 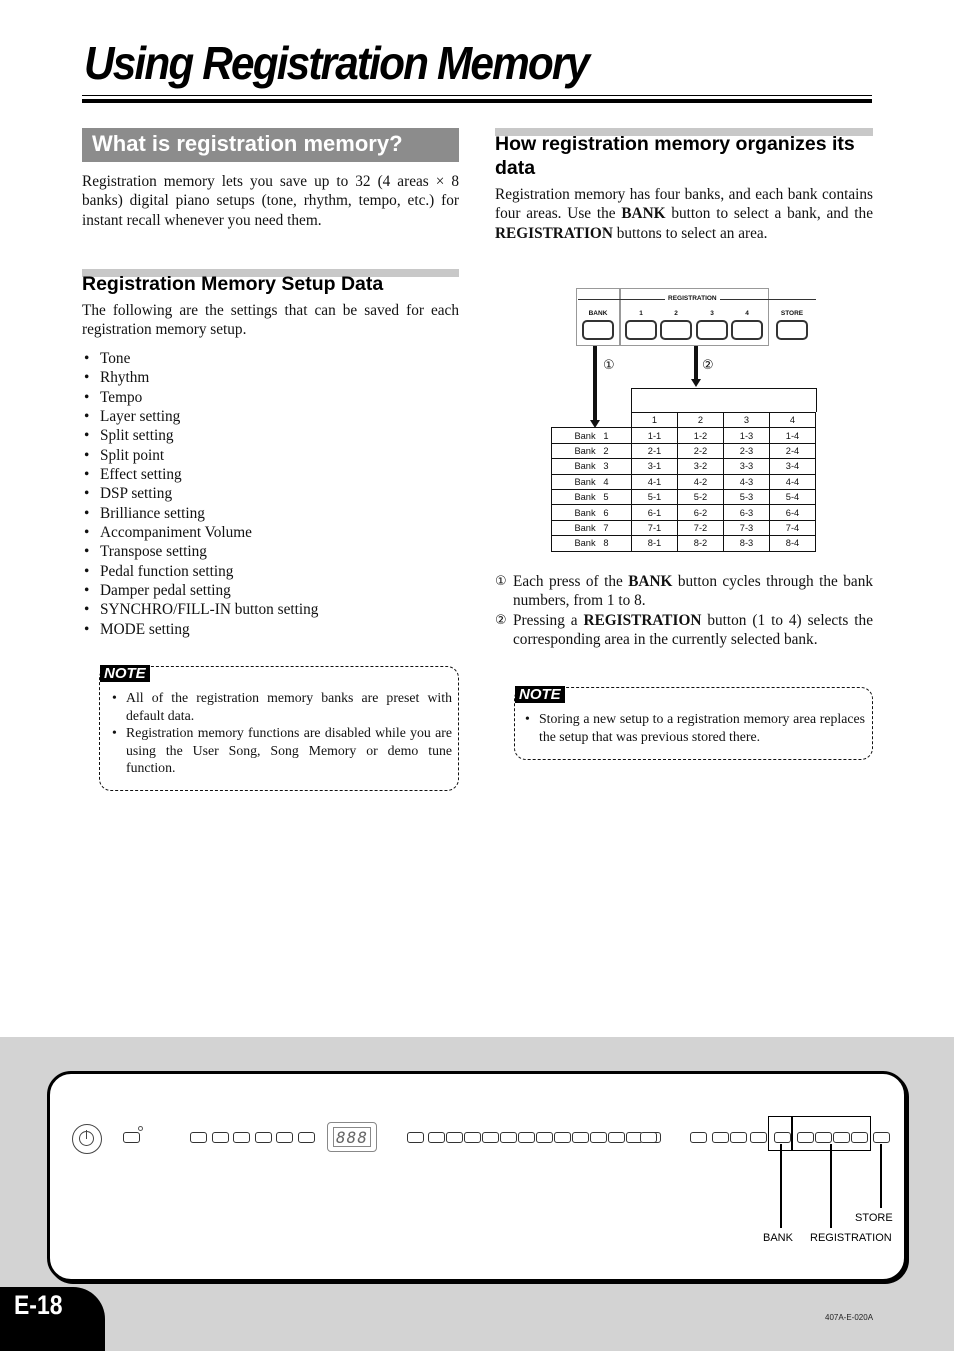 What do you see at coordinates (654, 497) in the screenshot?
I see `area-cell: 5-1` at bounding box center [654, 497].